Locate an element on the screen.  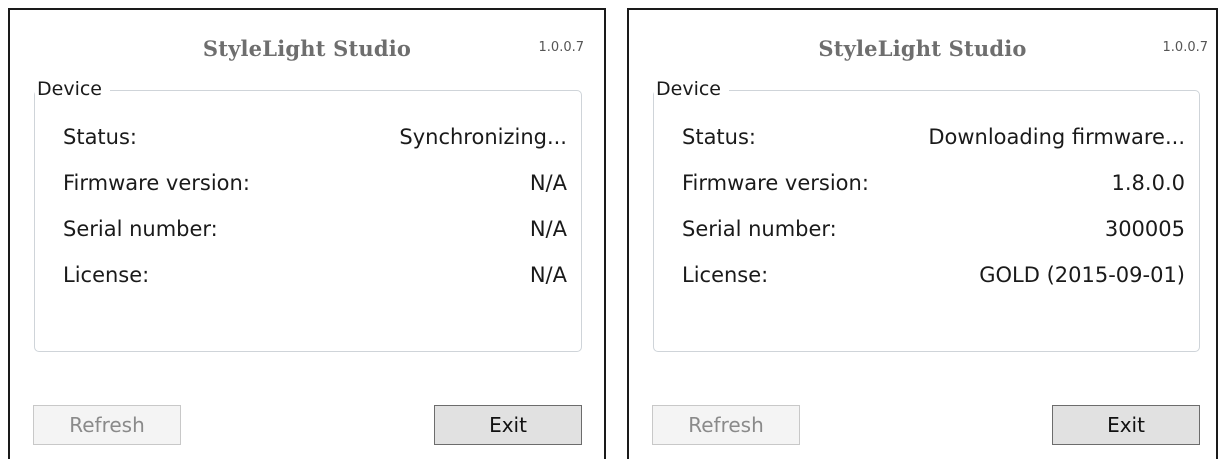
firmware-version-value: 1.8.0.0 is located at coordinates (1148, 183).